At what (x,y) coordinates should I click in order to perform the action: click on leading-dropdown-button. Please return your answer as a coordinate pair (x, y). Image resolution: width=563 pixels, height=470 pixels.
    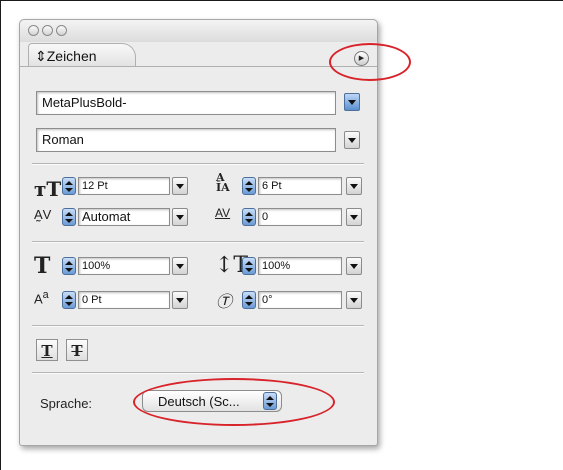
    Looking at the image, I should click on (354, 186).